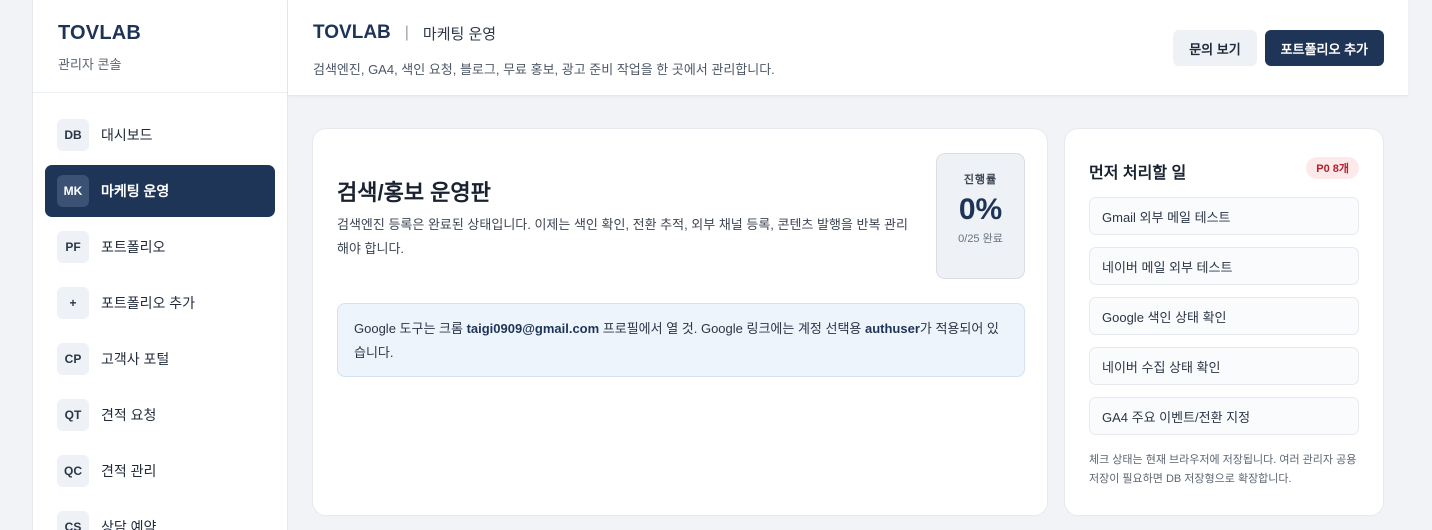 This screenshot has width=1432, height=530. I want to click on nav-badge: CP, so click(73, 359).